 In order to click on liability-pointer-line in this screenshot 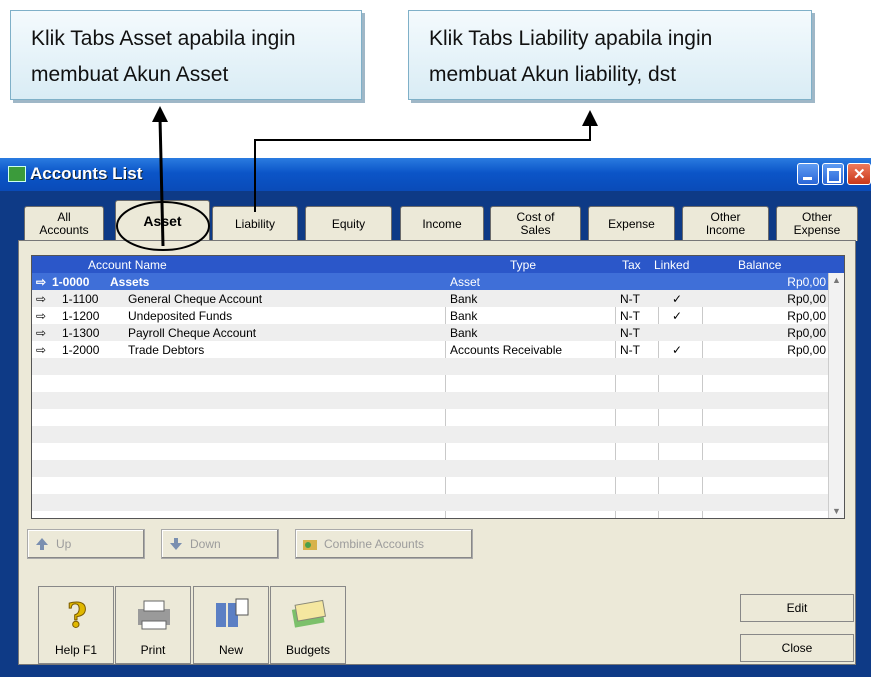, I will do `click(422, 167)`.